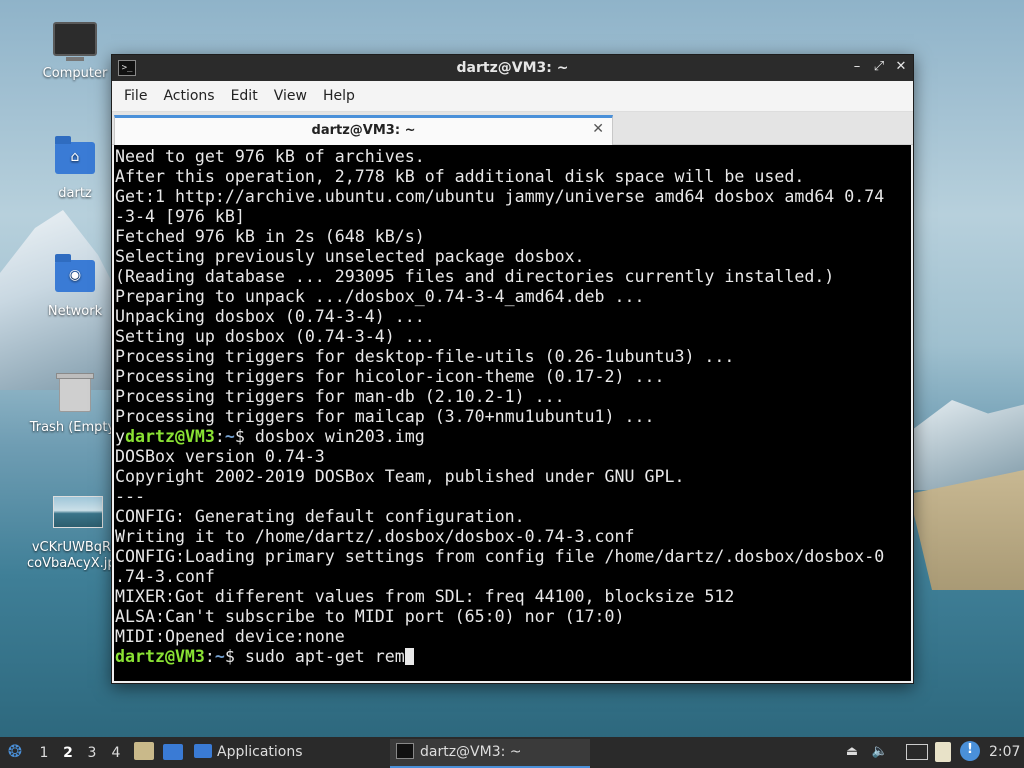  What do you see at coordinates (173, 752) in the screenshot?
I see `show-desktop-icon` at bounding box center [173, 752].